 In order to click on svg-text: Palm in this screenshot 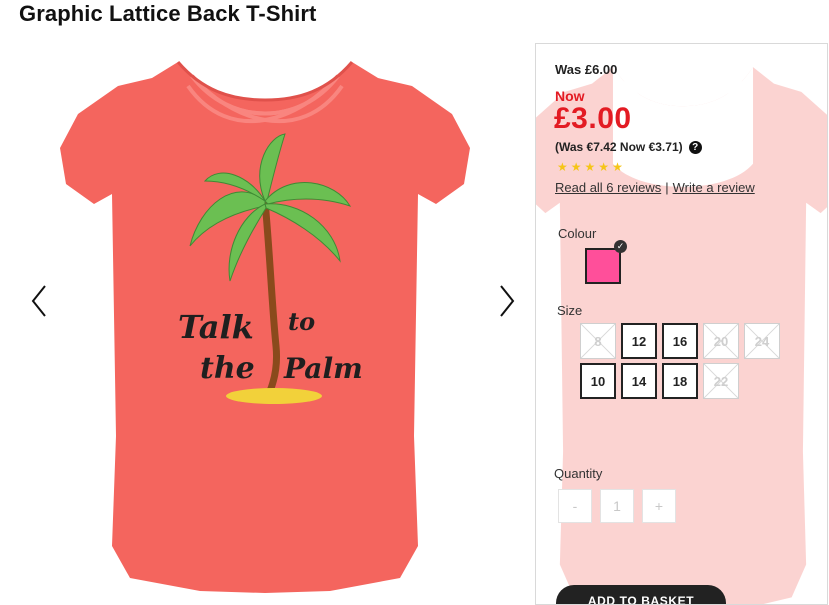, I will do `click(323, 368)`.